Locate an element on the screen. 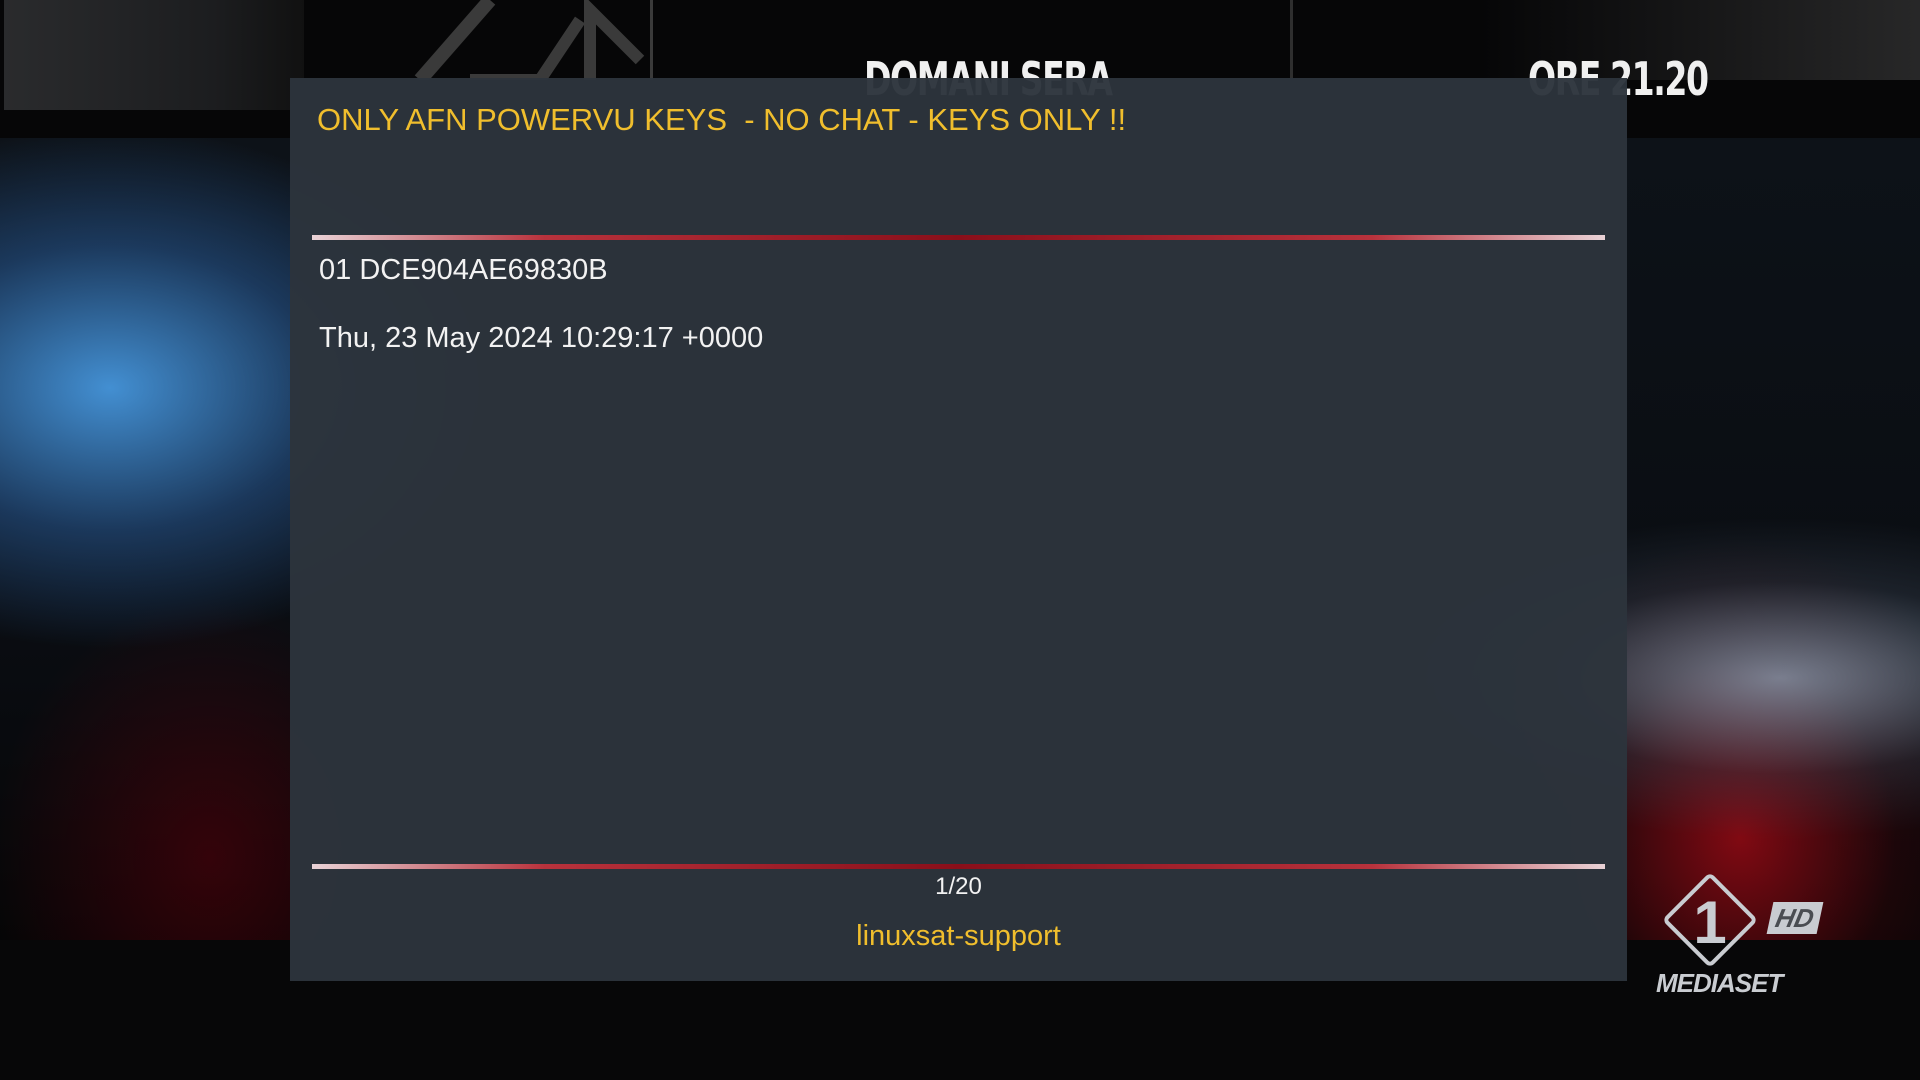 The width and height of the screenshot is (1920, 1080). background-divider is located at coordinates (1291, 39).